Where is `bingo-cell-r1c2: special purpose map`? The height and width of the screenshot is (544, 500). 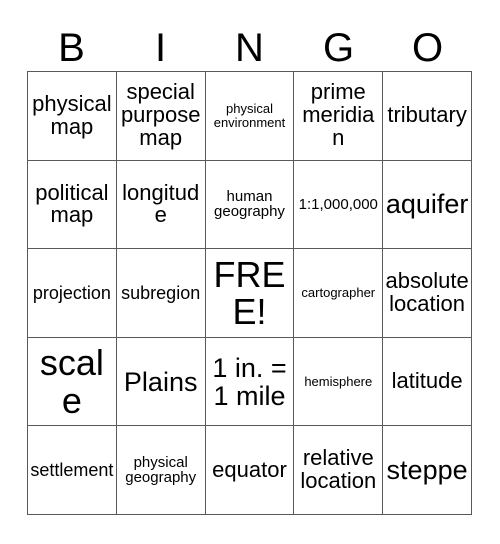 bingo-cell-r1c2: special purpose map is located at coordinates (161, 116).